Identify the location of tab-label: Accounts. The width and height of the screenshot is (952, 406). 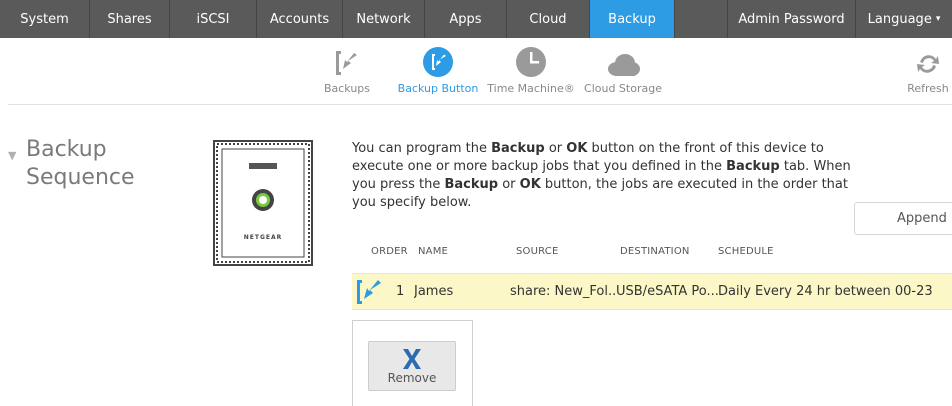
(299, 19).